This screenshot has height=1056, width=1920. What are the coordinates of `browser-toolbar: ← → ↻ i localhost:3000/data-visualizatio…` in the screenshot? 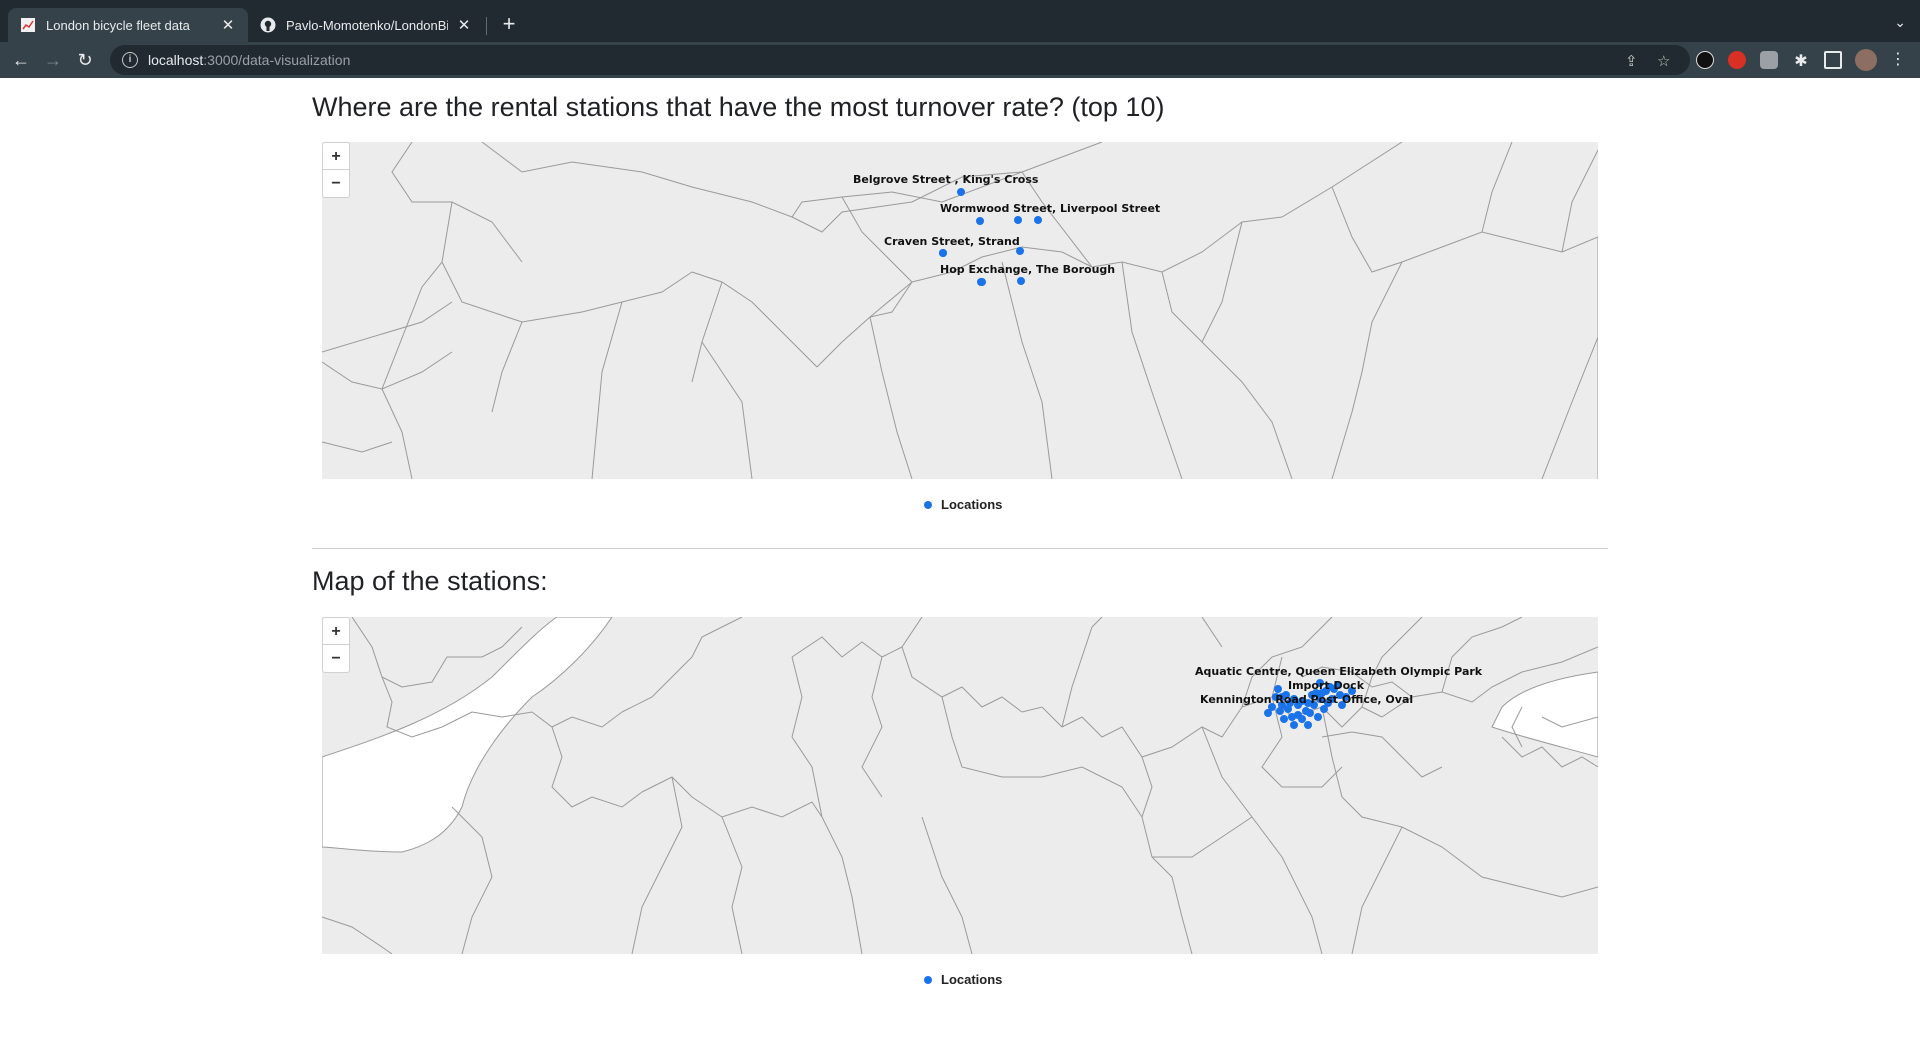 It's located at (960, 60).